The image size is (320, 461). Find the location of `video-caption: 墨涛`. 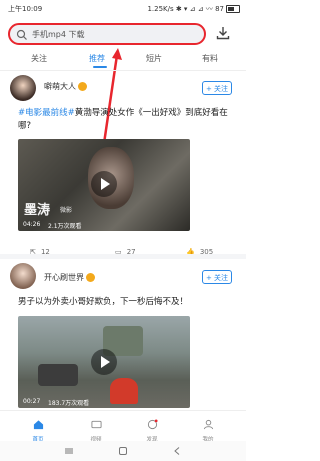

video-caption: 墨涛 is located at coordinates (37, 210).